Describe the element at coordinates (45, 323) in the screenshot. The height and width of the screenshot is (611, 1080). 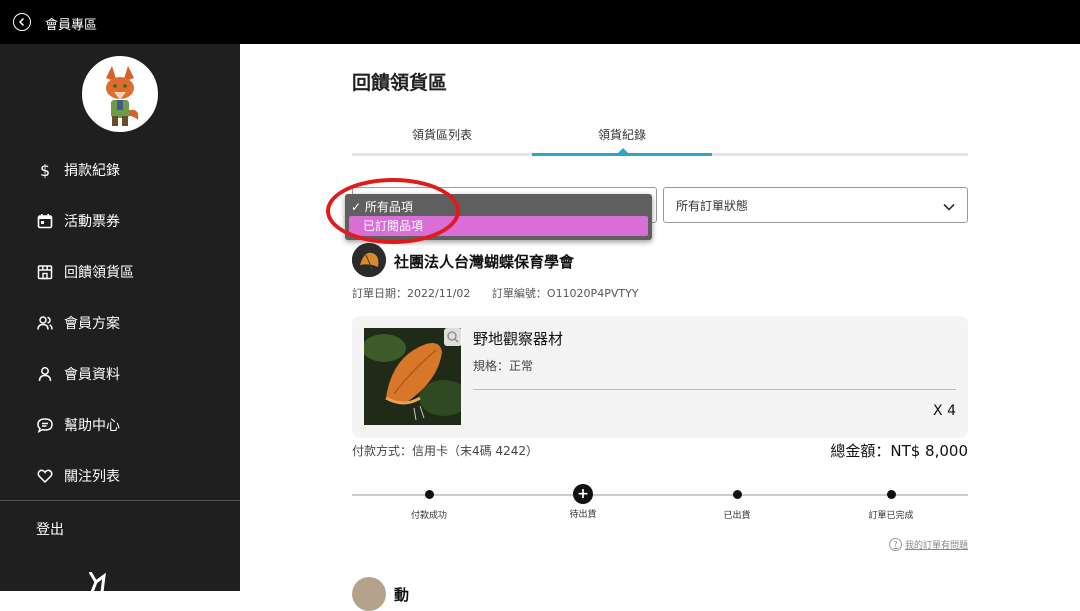
I see `users-icon` at that location.